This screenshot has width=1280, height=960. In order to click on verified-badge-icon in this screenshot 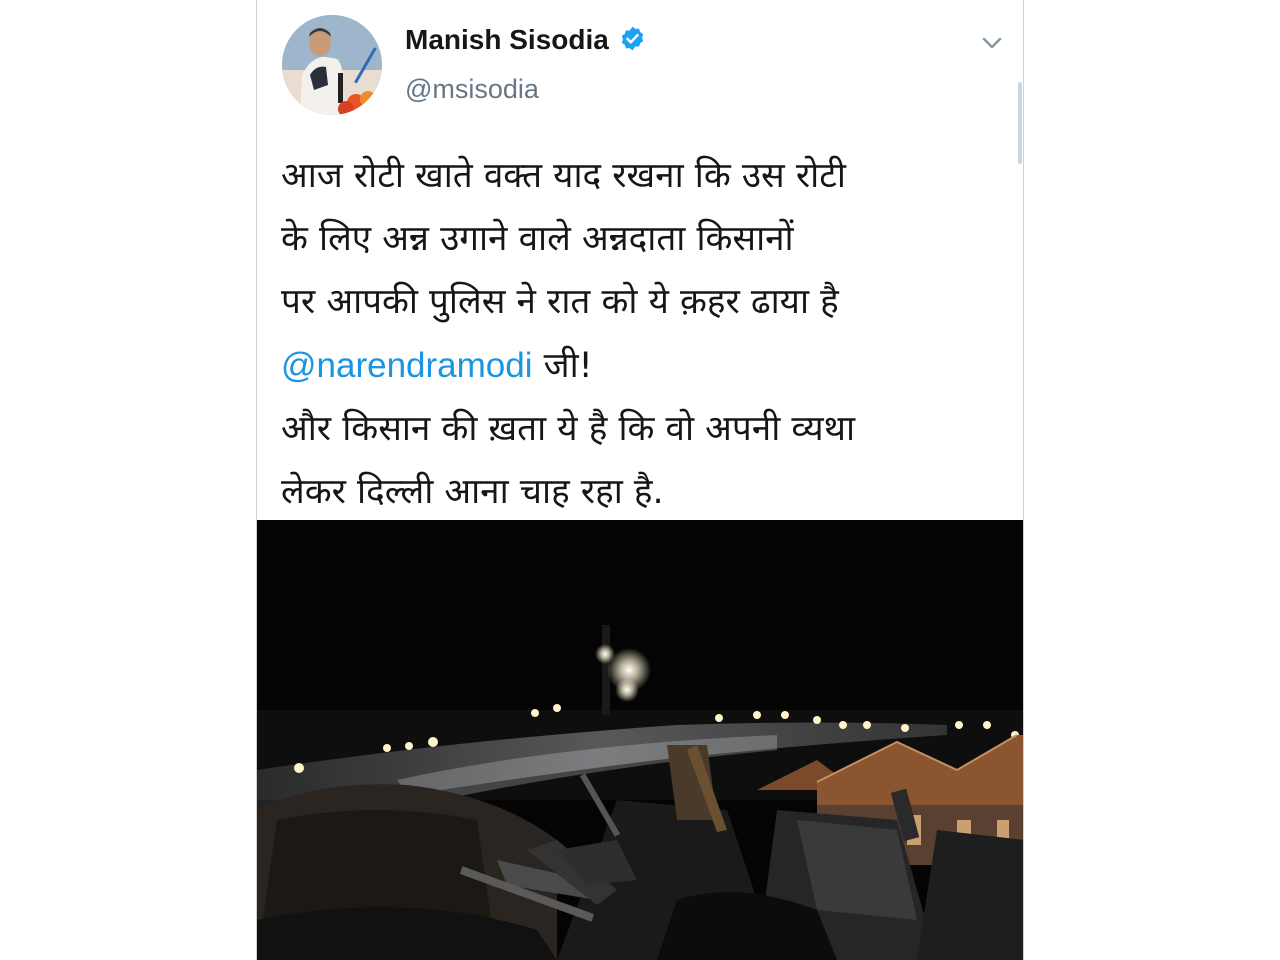, I will do `click(632, 40)`.